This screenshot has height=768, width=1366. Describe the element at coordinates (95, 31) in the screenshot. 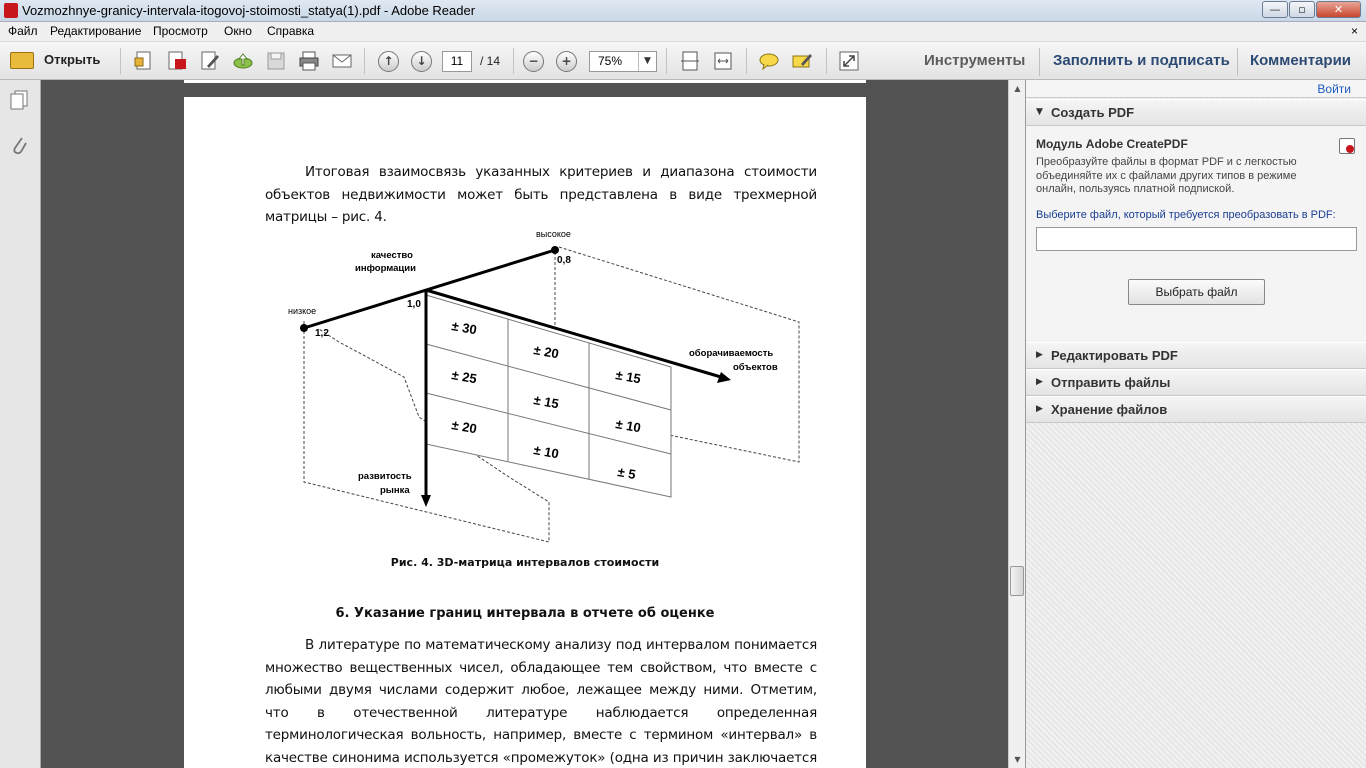

I see `menu-edit: Редактирование` at that location.